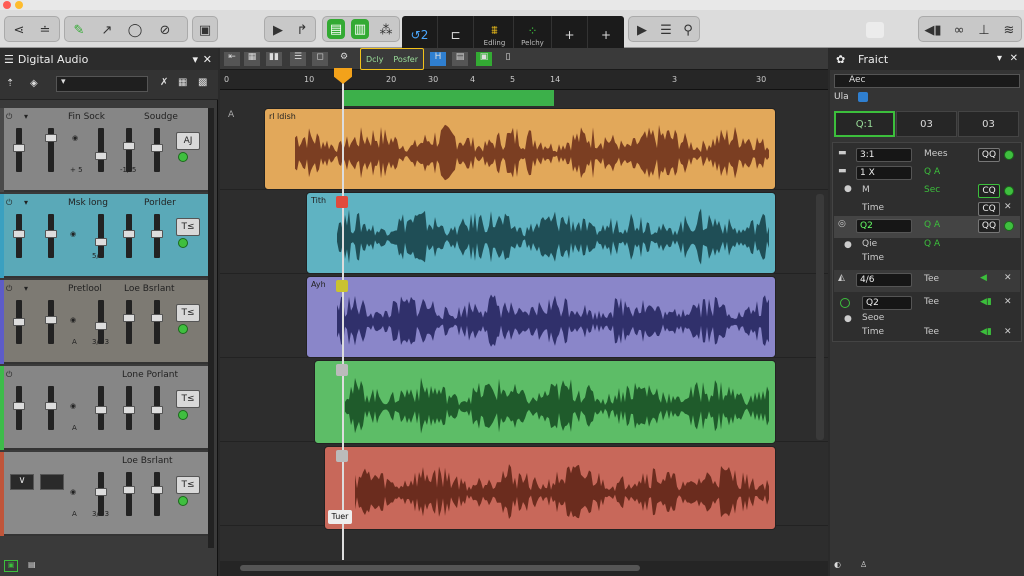  Describe the element at coordinates (541, 233) in the screenshot. I see `audio-region-2: Tith` at that location.